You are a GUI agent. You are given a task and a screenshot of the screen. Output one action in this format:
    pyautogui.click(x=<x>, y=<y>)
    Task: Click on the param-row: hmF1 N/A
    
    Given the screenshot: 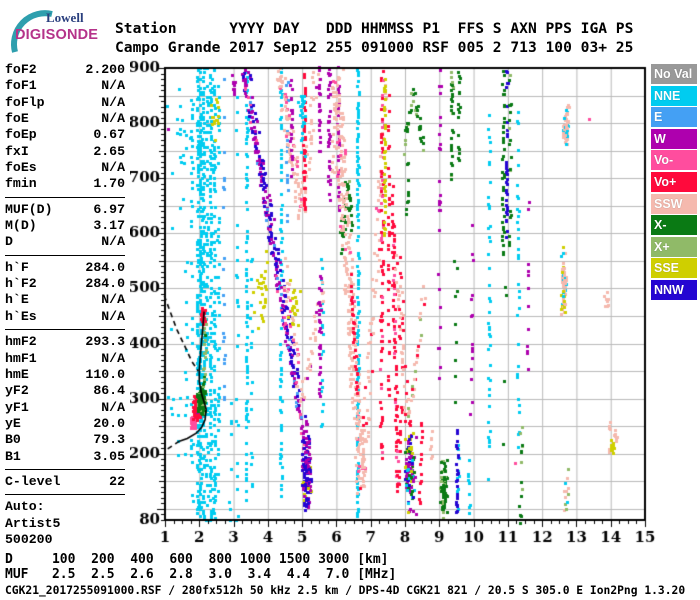 What is the action you would take?
    pyautogui.click(x=65, y=359)
    